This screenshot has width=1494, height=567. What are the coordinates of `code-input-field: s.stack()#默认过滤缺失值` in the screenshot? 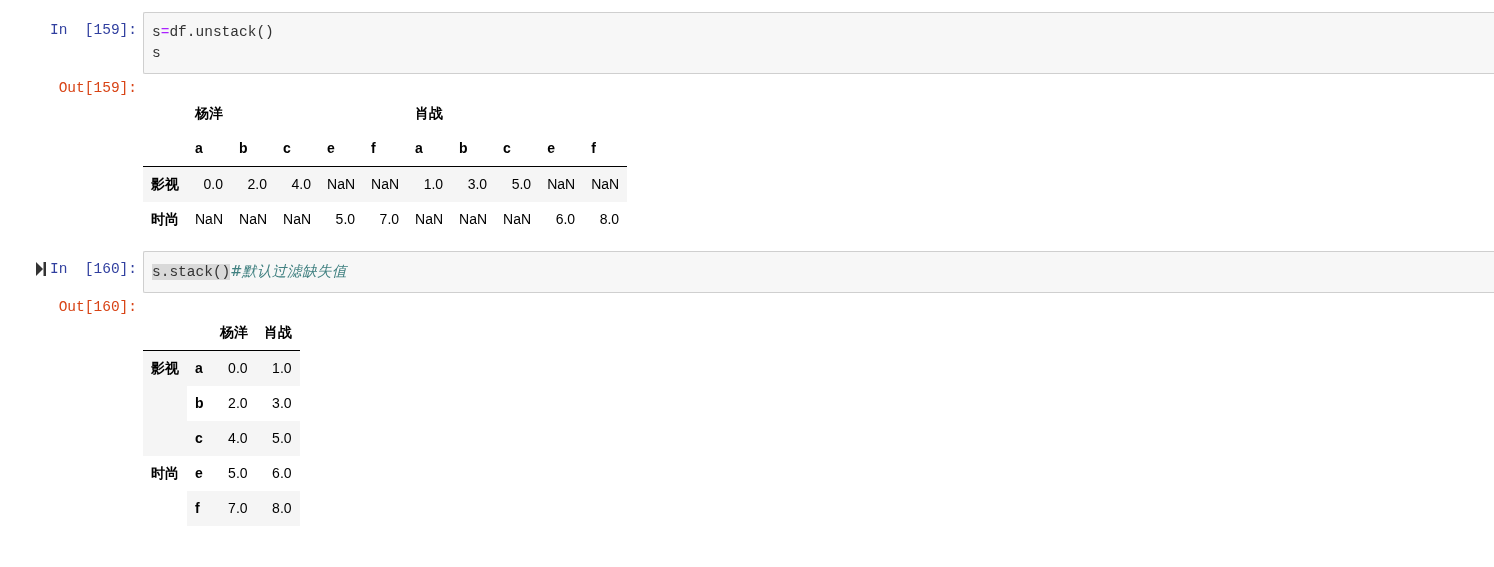 It's located at (818, 272).